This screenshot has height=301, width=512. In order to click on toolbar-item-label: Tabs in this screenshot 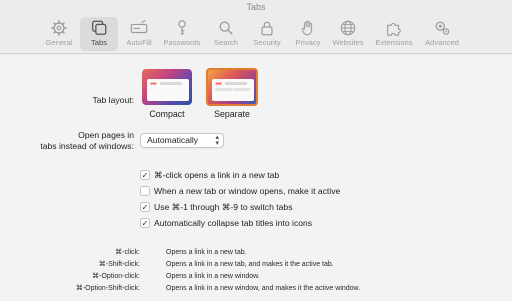, I will do `click(99, 42)`.